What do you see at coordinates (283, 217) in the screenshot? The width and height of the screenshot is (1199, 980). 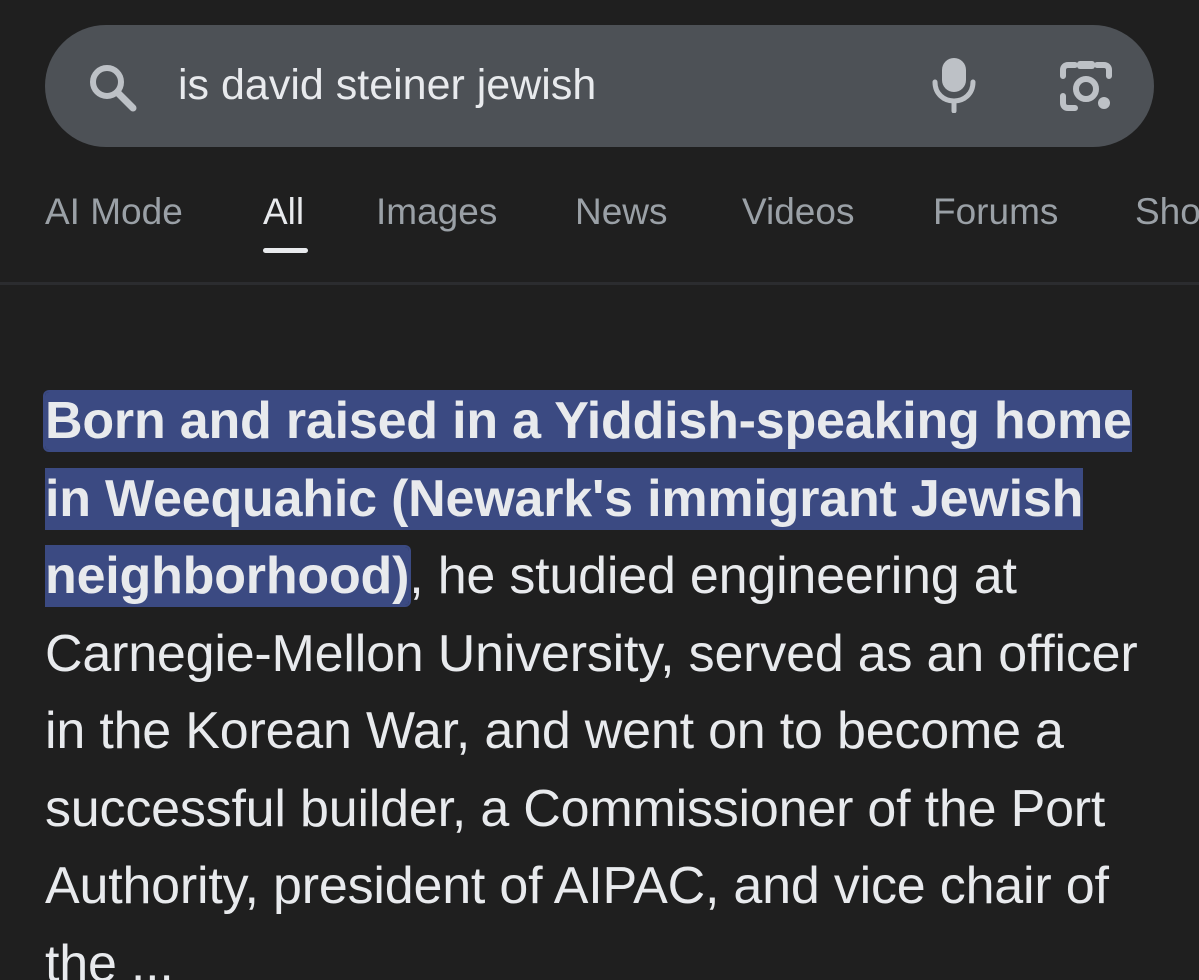 I see `tab-all: All` at bounding box center [283, 217].